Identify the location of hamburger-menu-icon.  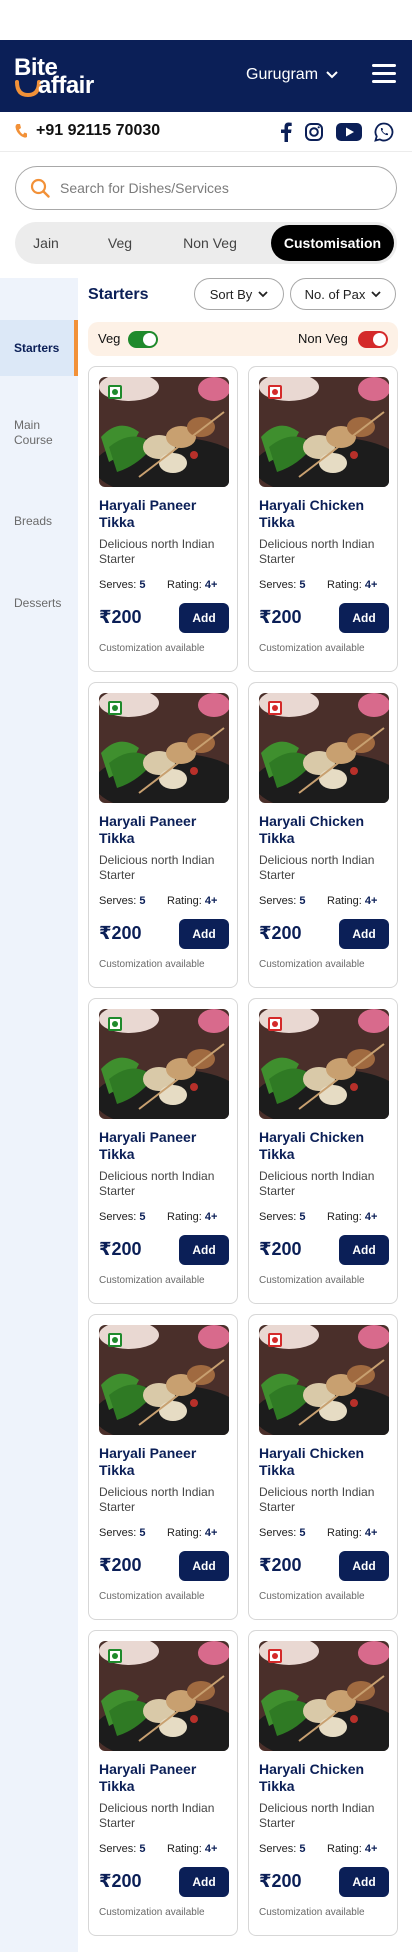
(384, 74).